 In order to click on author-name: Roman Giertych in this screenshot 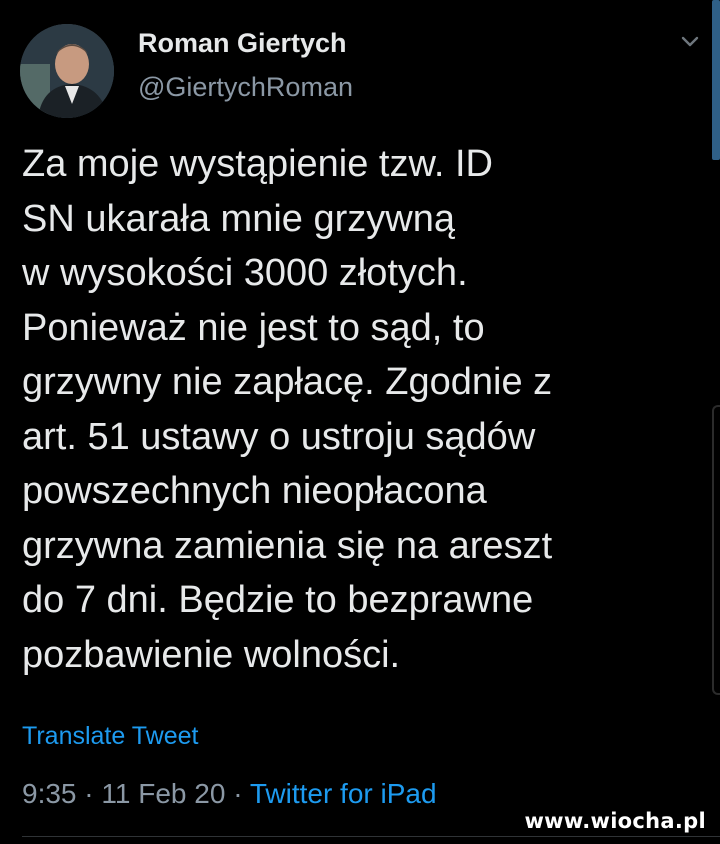, I will do `click(242, 43)`.